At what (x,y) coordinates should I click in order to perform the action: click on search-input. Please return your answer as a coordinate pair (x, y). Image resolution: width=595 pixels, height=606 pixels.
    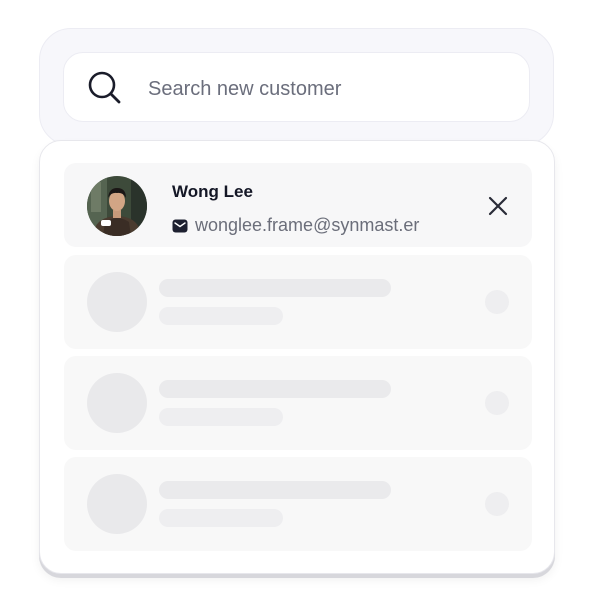
    Looking at the image, I should click on (328, 89).